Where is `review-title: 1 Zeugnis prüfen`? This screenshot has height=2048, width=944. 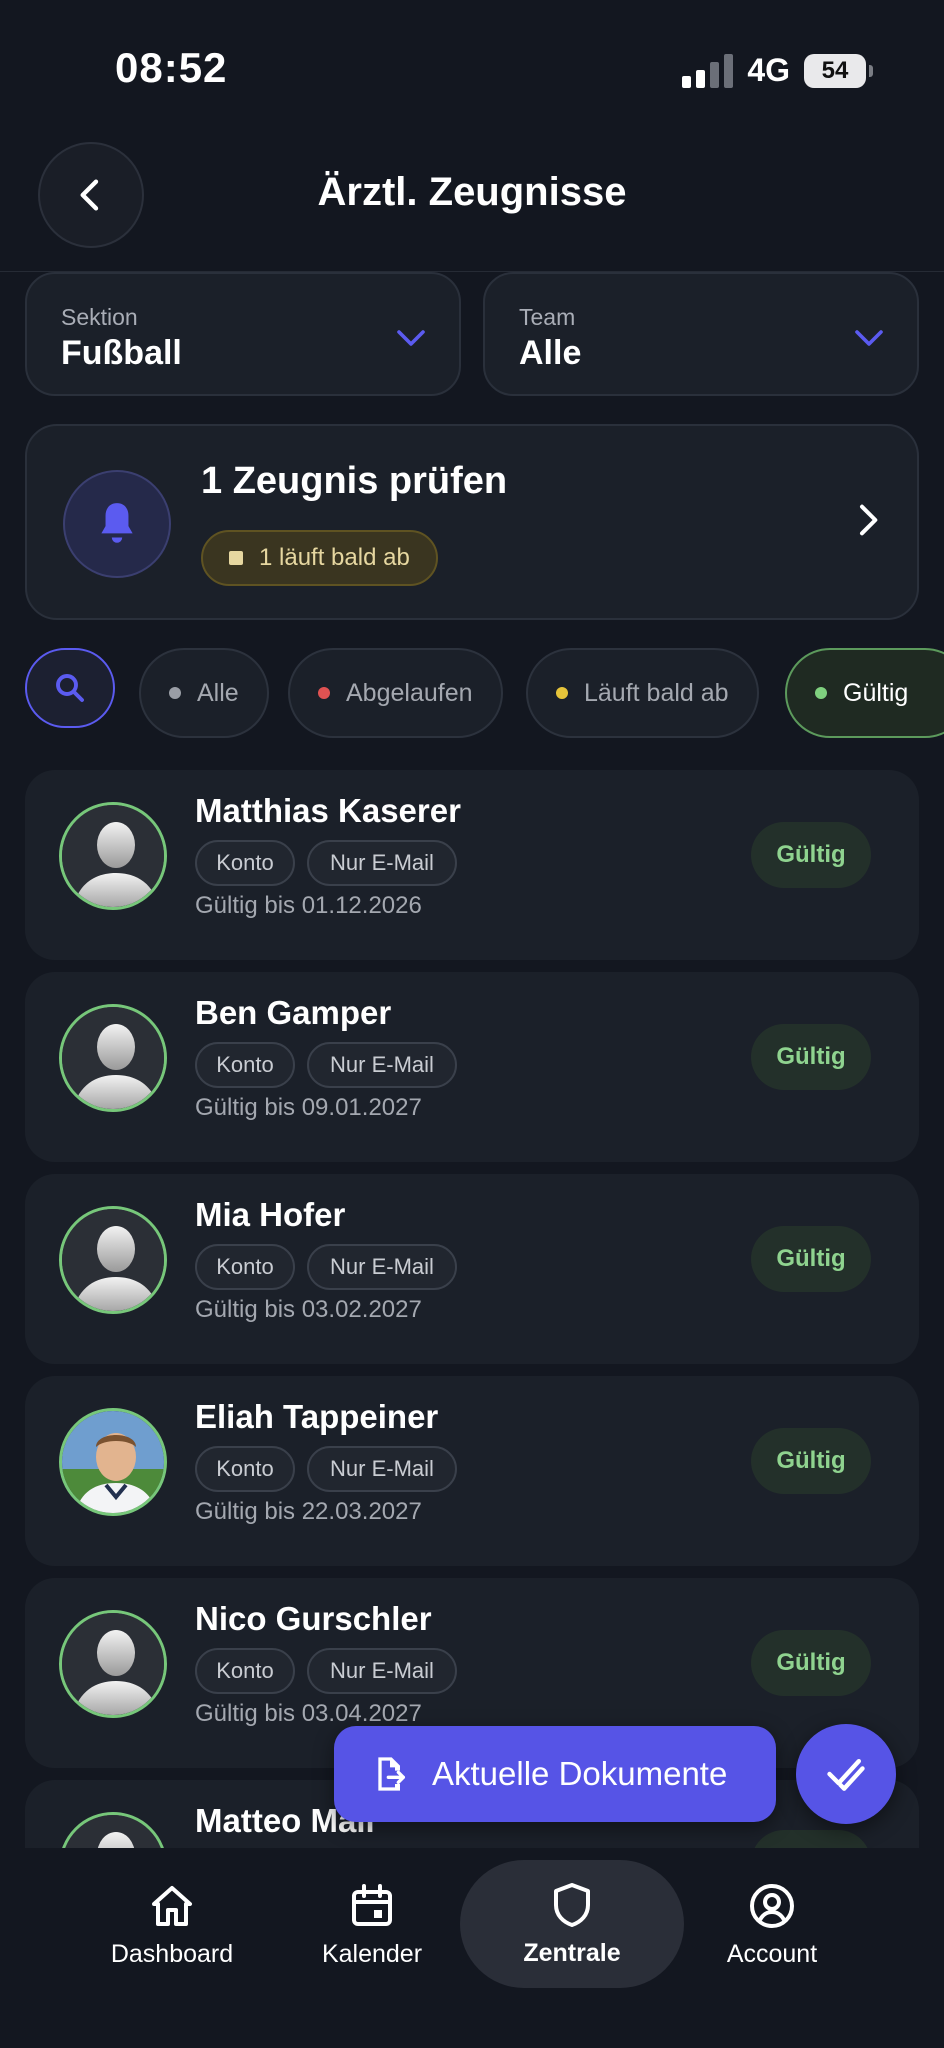
review-title: 1 Zeugnis prüfen is located at coordinates (354, 481).